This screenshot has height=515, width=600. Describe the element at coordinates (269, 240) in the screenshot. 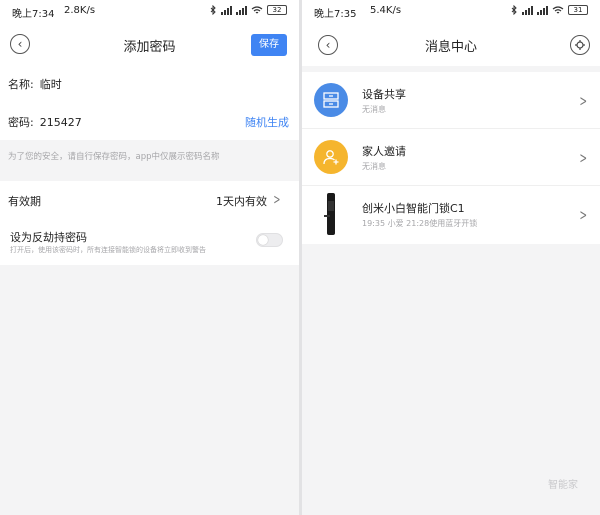

I see `duress-toggle` at that location.